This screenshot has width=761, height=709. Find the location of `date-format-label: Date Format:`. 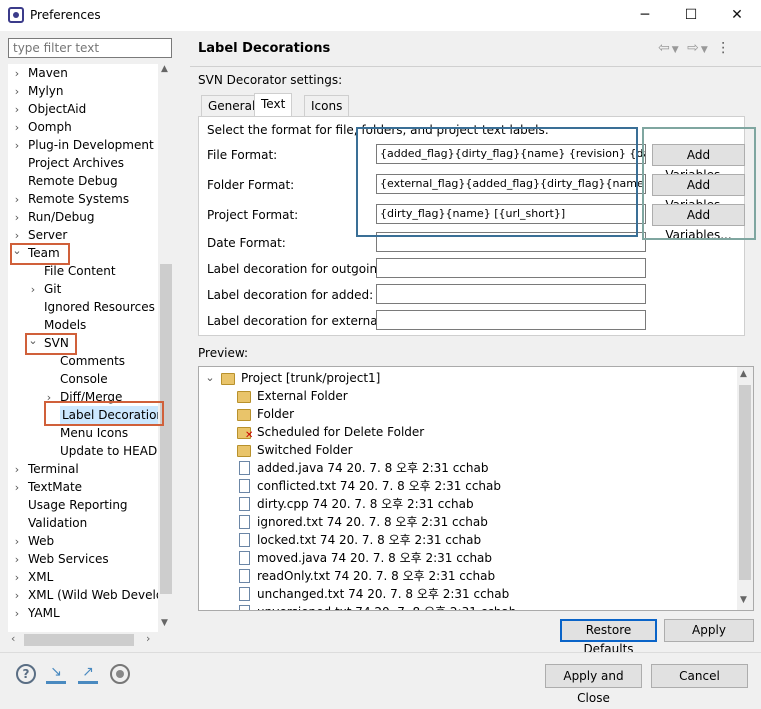

date-format-label: Date Format: is located at coordinates (246, 243).